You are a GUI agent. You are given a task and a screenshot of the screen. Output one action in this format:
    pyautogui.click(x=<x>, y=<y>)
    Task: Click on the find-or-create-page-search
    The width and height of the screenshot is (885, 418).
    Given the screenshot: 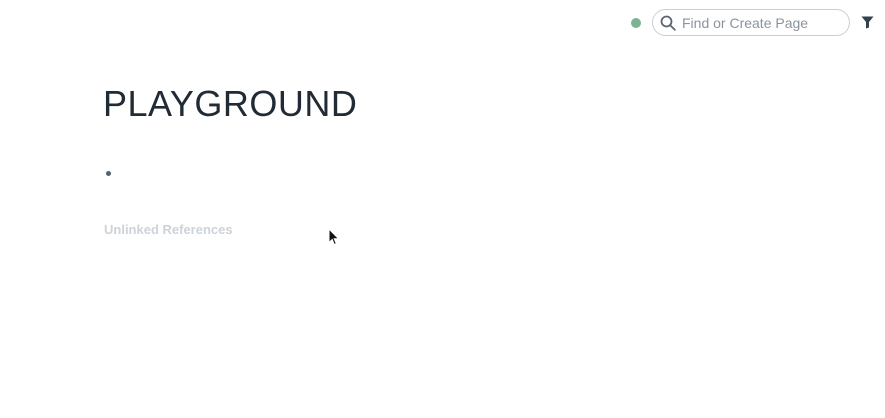 What is the action you would take?
    pyautogui.click(x=751, y=22)
    